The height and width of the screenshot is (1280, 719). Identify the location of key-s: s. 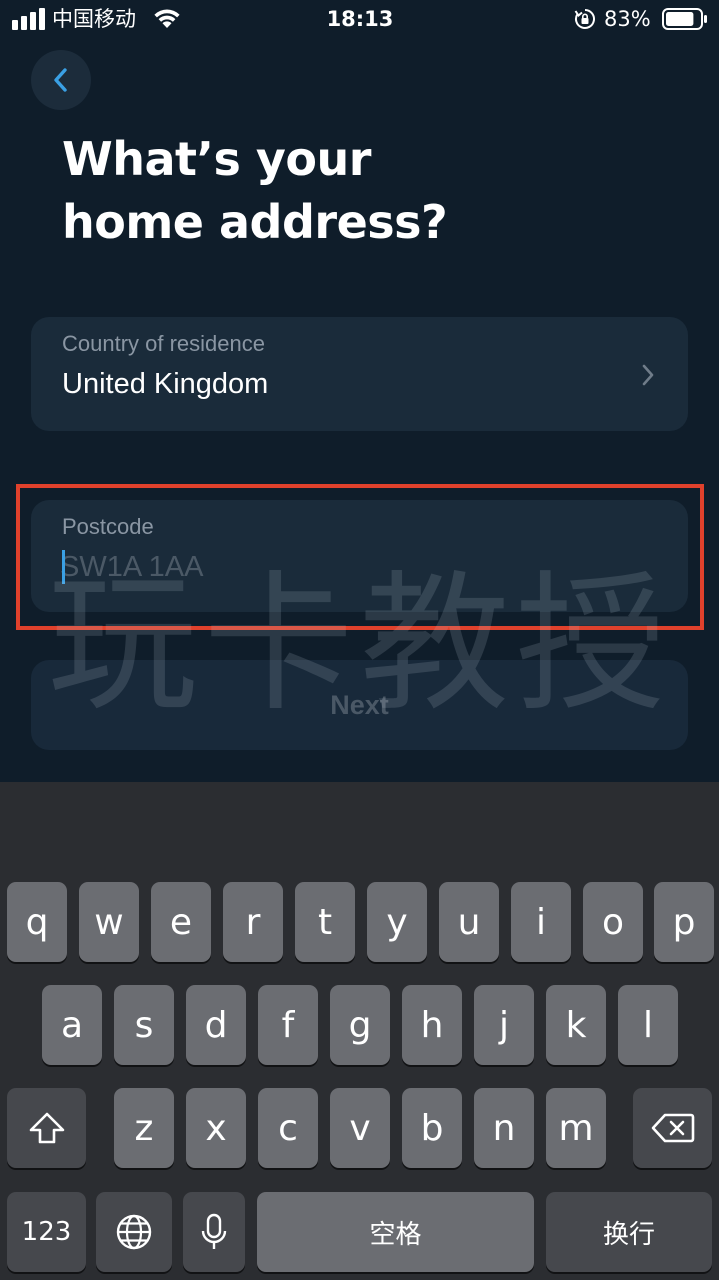
(144, 1025).